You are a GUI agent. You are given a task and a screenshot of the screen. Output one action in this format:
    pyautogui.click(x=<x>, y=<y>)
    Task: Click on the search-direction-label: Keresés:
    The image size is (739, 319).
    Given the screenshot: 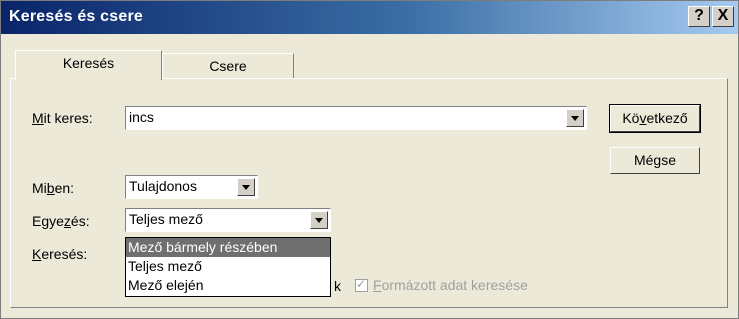 What is the action you would take?
    pyautogui.click(x=60, y=254)
    